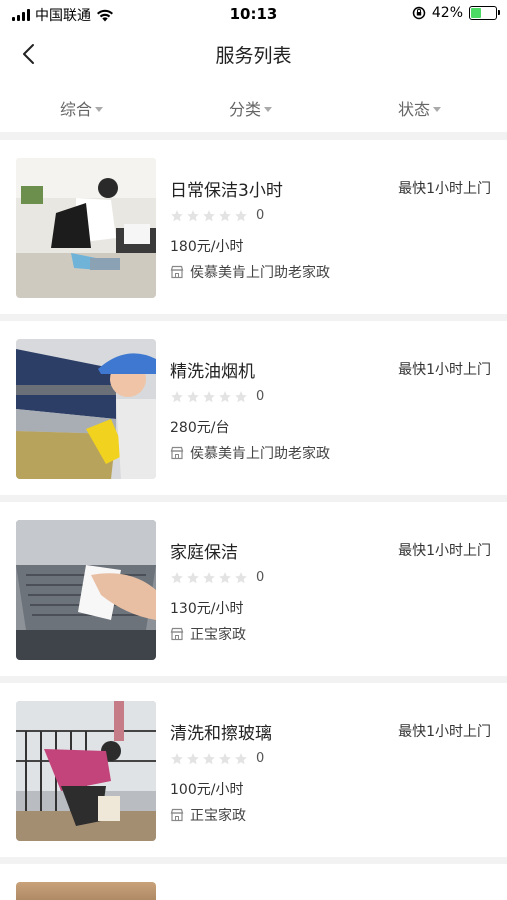 The width and height of the screenshot is (507, 900). Describe the element at coordinates (204, 553) in the screenshot. I see `service-title: 家庭保洁` at that location.